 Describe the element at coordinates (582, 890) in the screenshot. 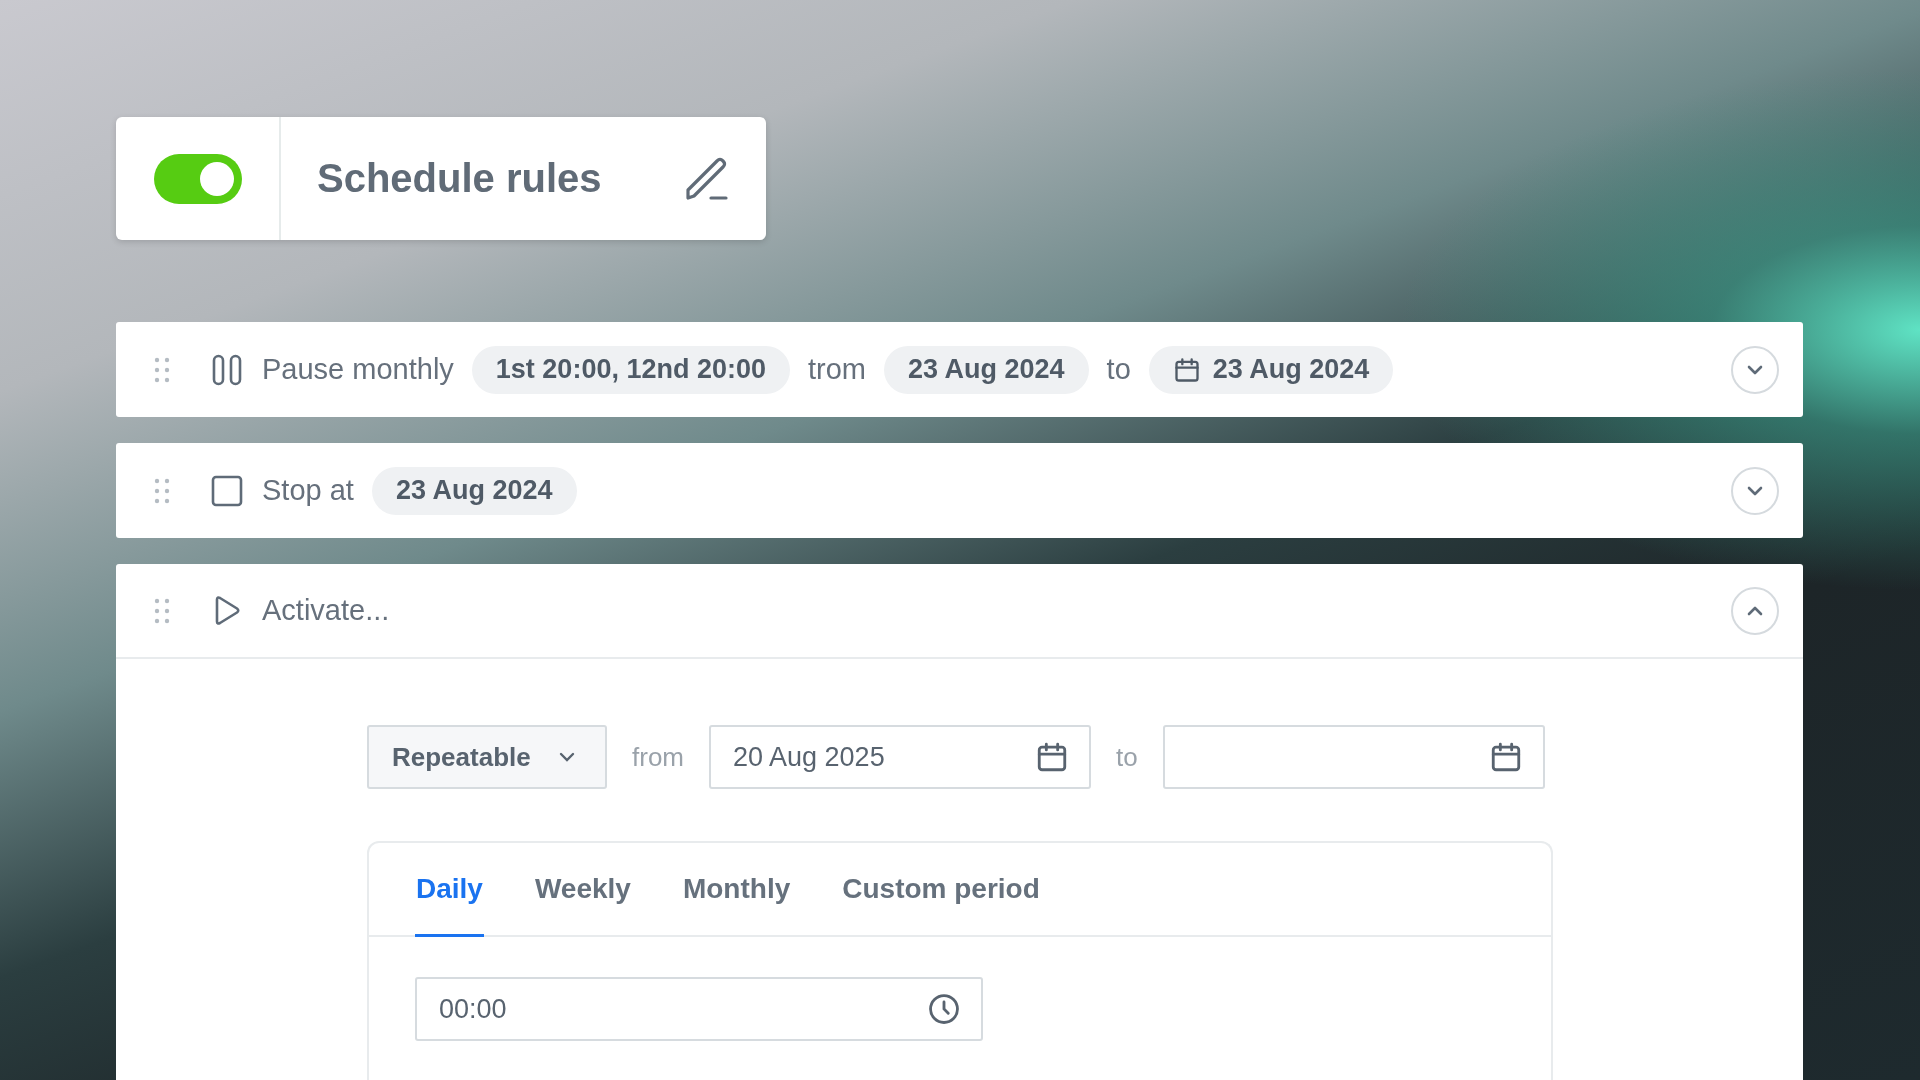

I see `period-tab: Weekly` at that location.